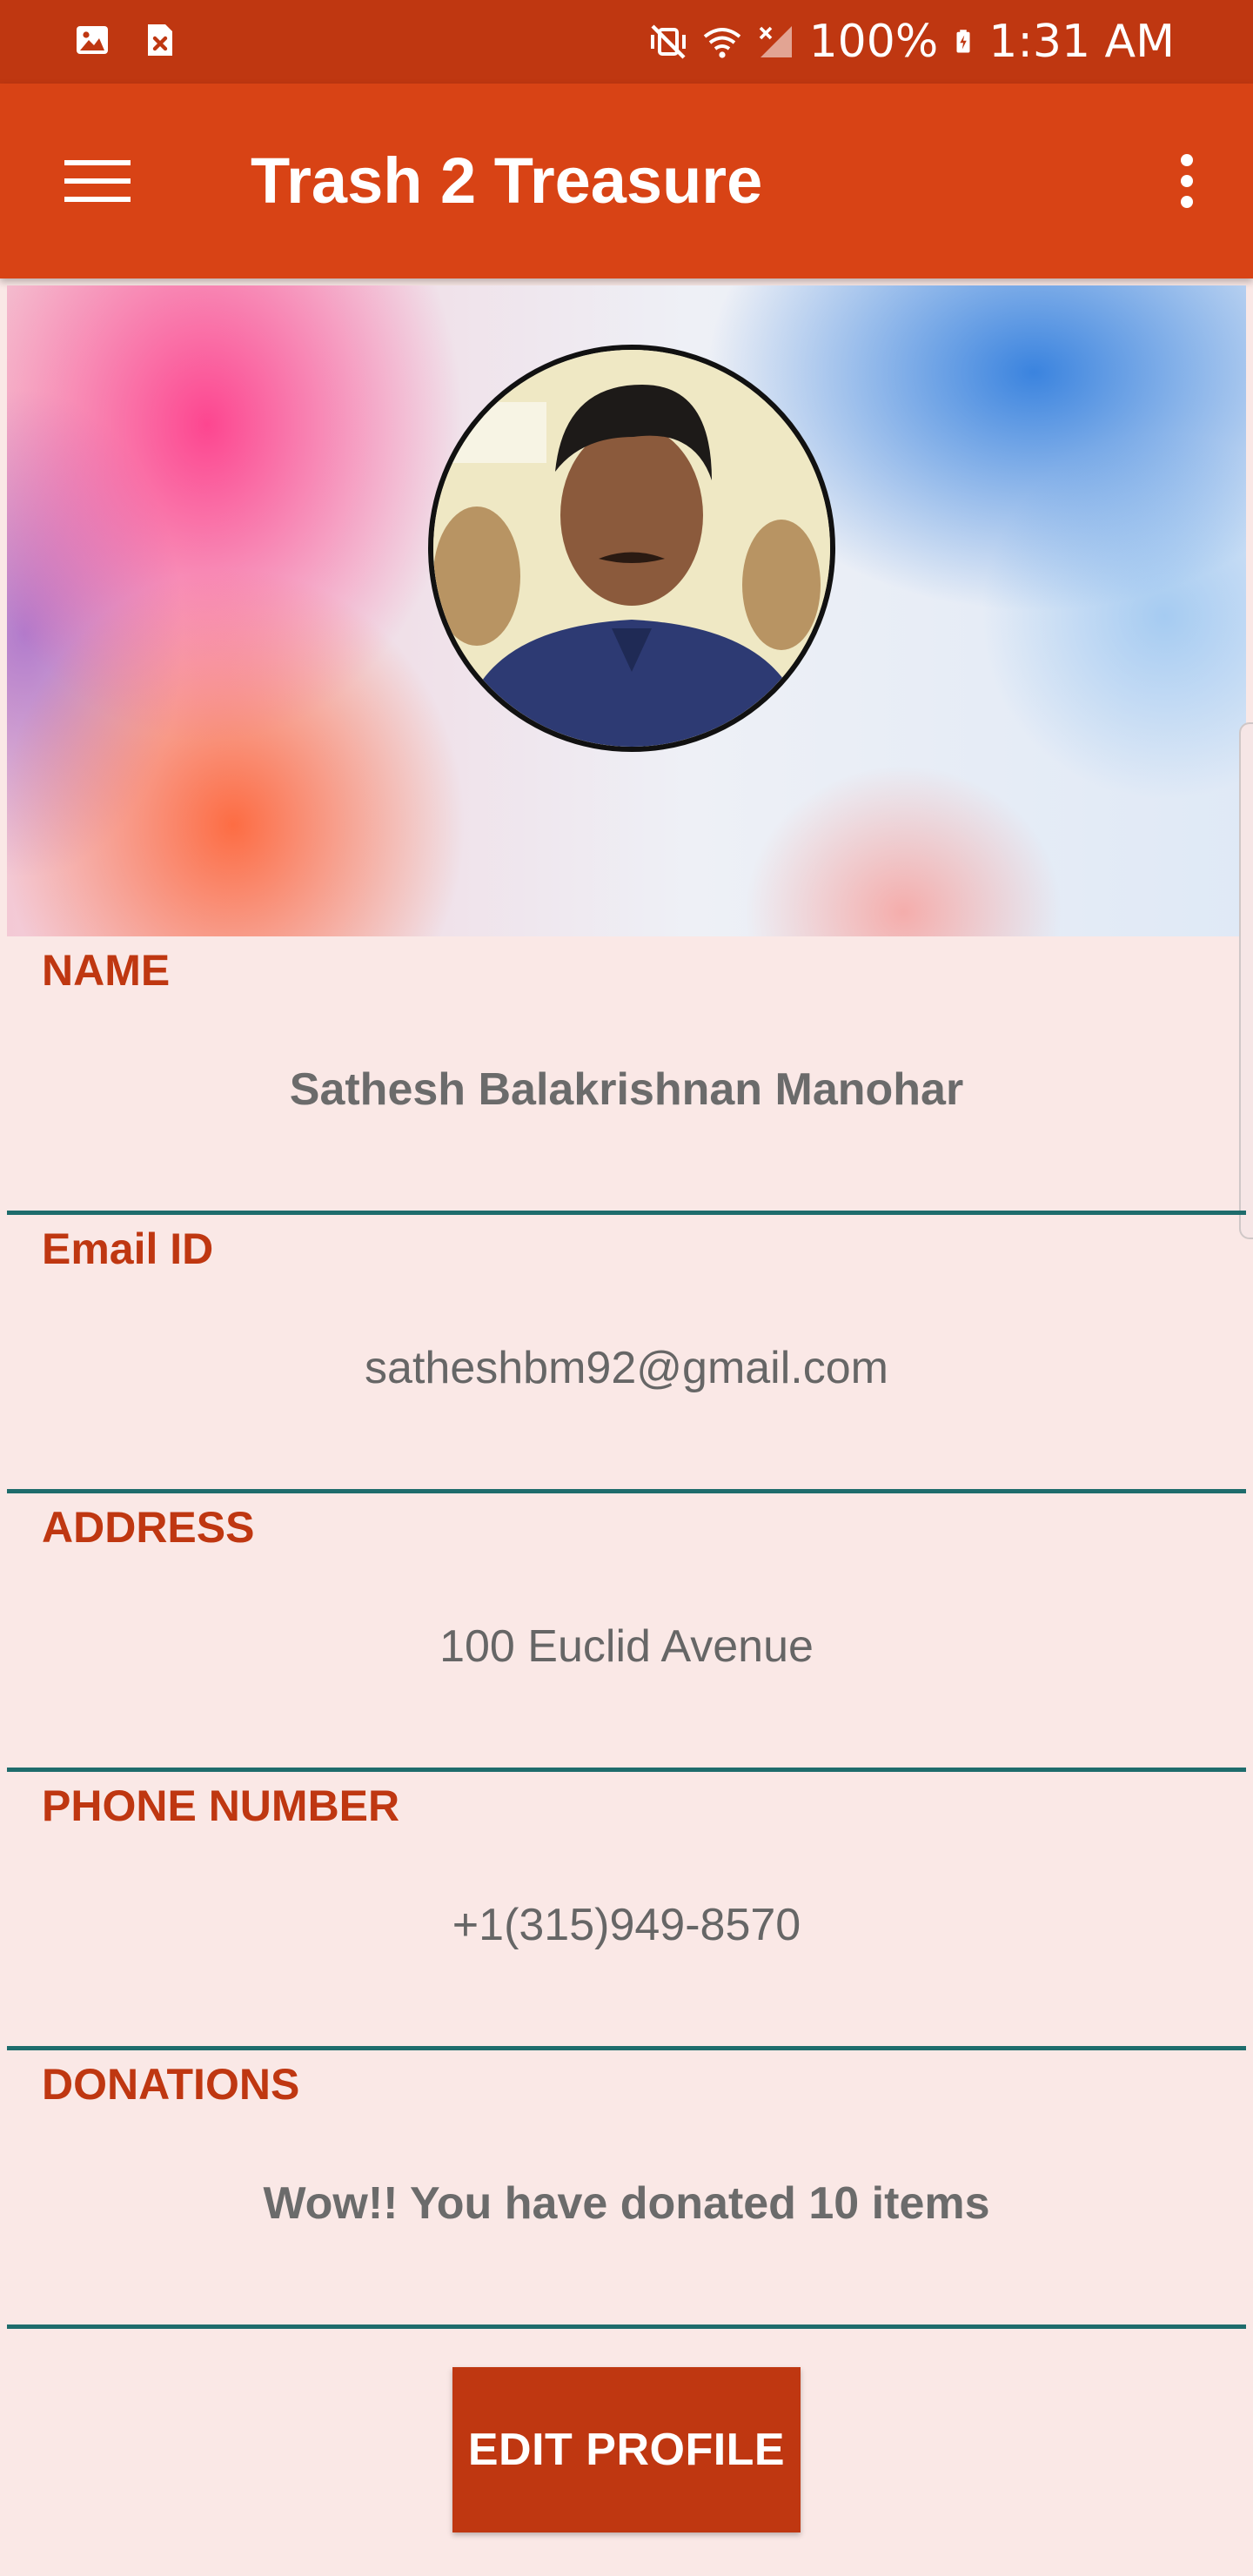  Describe the element at coordinates (626, 1646) in the screenshot. I see `address-value: 100 Euclid Avenue` at that location.